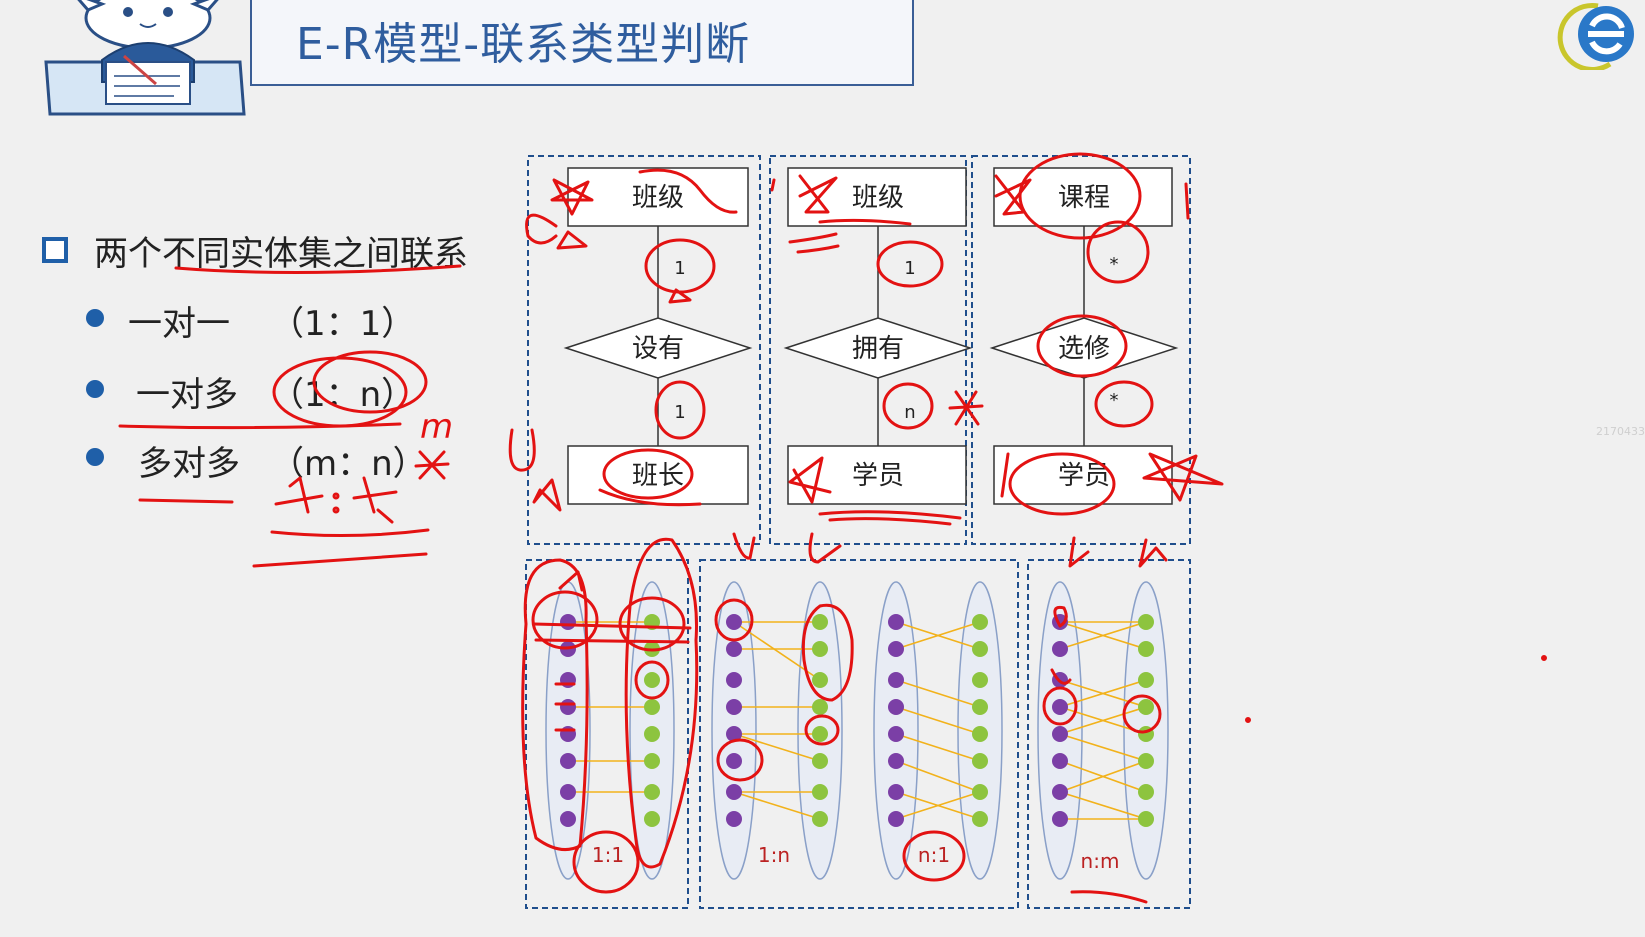 Image resolution: width=1645 pixels, height=937 pixels. Describe the element at coordinates (774, 855) in the screenshot. I see `mapping-label-one-to-many: 1:n` at that location.